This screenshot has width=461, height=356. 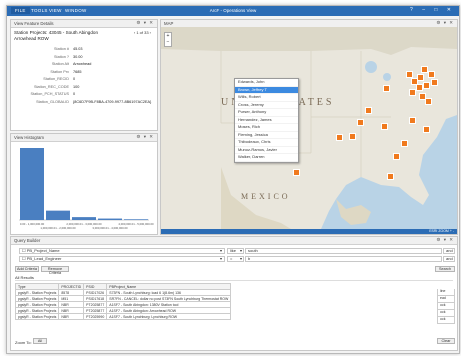 What do you see at coordinates (235, 251) in the screenshot?
I see `query-operator-select: like ▾` at bounding box center [235, 251].